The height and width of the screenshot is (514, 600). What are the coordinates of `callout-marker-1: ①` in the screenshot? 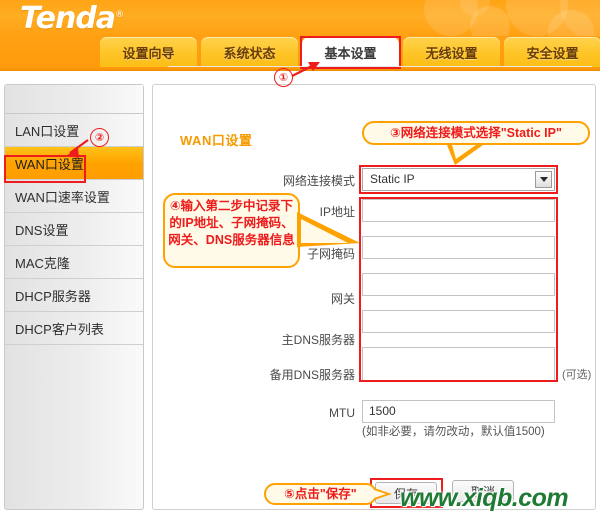 It's located at (283, 77).